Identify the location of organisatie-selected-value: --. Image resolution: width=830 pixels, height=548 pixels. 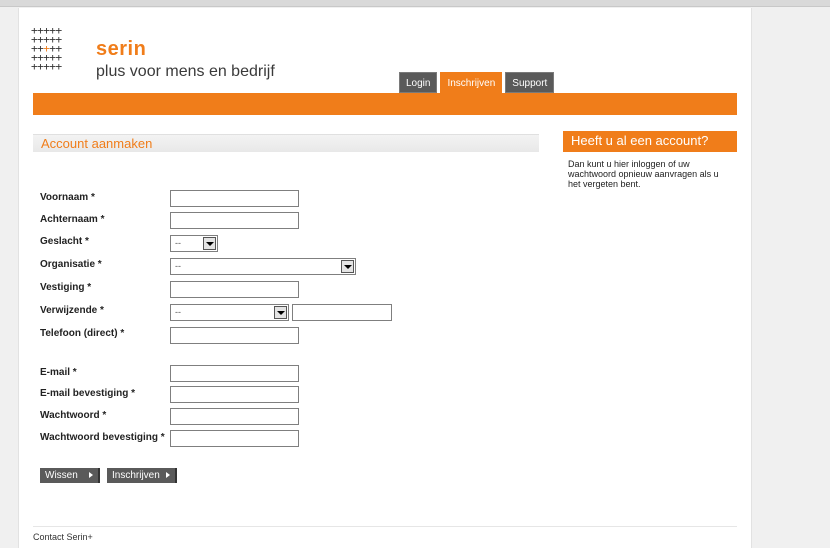
(178, 266).